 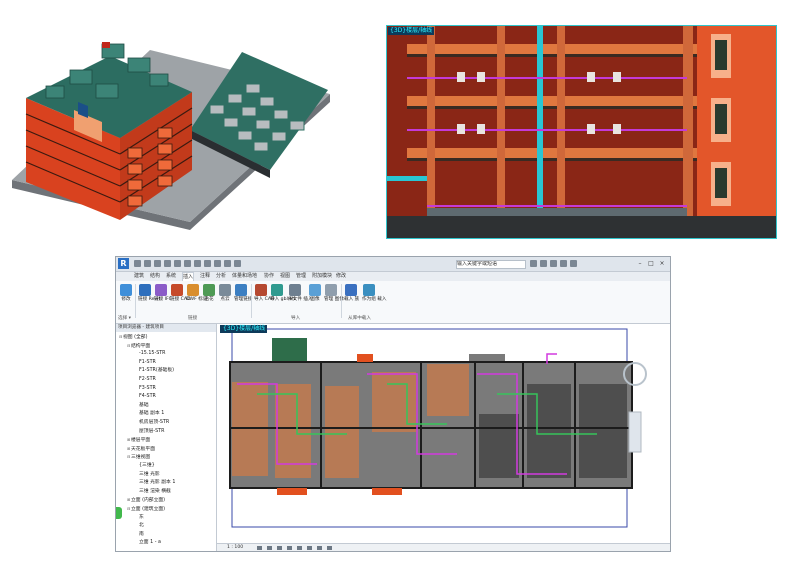 What do you see at coordinates (150, 354) in the screenshot?
I see `tree-item: -15.15-STR` at bounding box center [150, 354].